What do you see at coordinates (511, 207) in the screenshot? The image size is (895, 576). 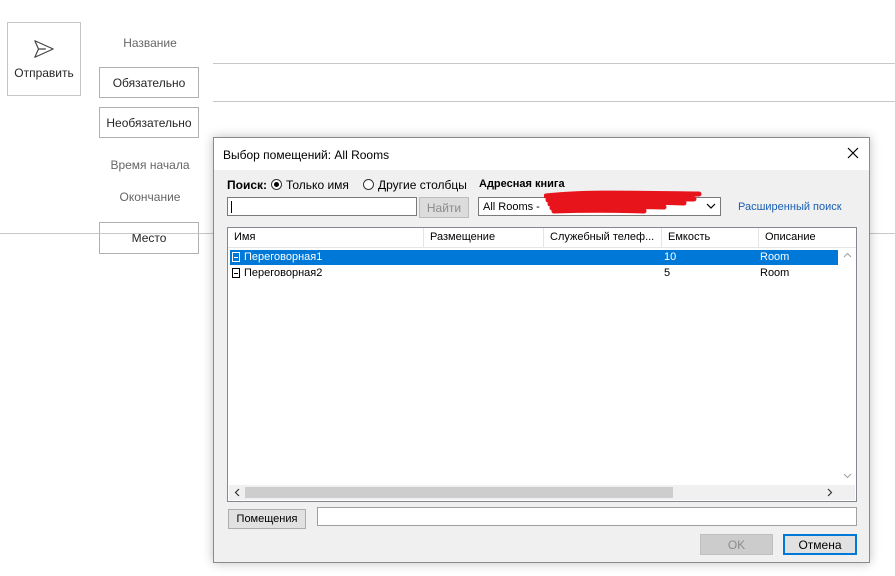 I see `address-book-value: All Rooms -` at bounding box center [511, 207].